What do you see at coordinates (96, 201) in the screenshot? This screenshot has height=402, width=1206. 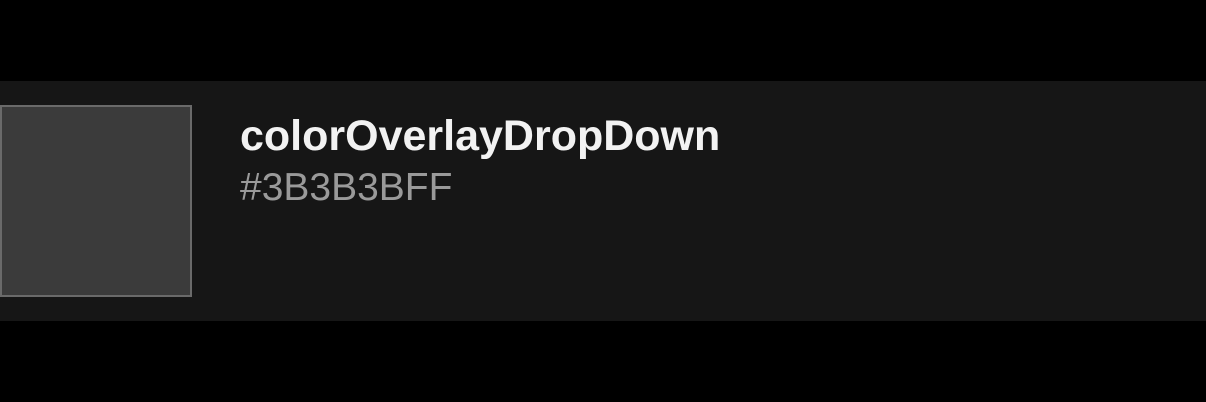 I see `color-swatch` at bounding box center [96, 201].